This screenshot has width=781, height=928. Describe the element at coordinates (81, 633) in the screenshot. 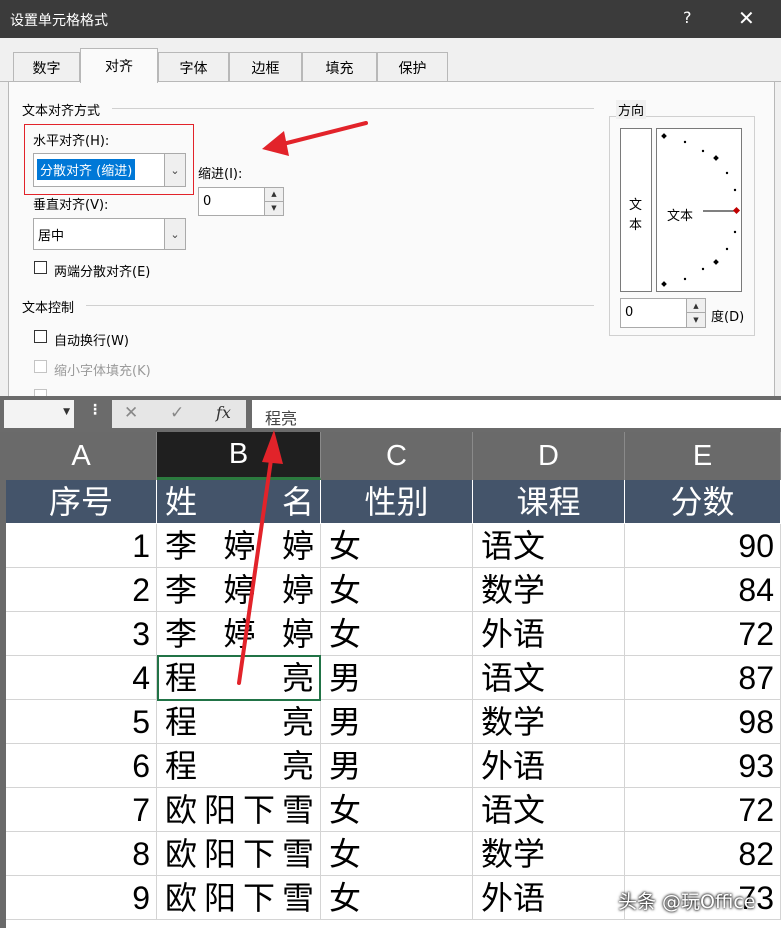

I see `cell-no: 3` at that location.